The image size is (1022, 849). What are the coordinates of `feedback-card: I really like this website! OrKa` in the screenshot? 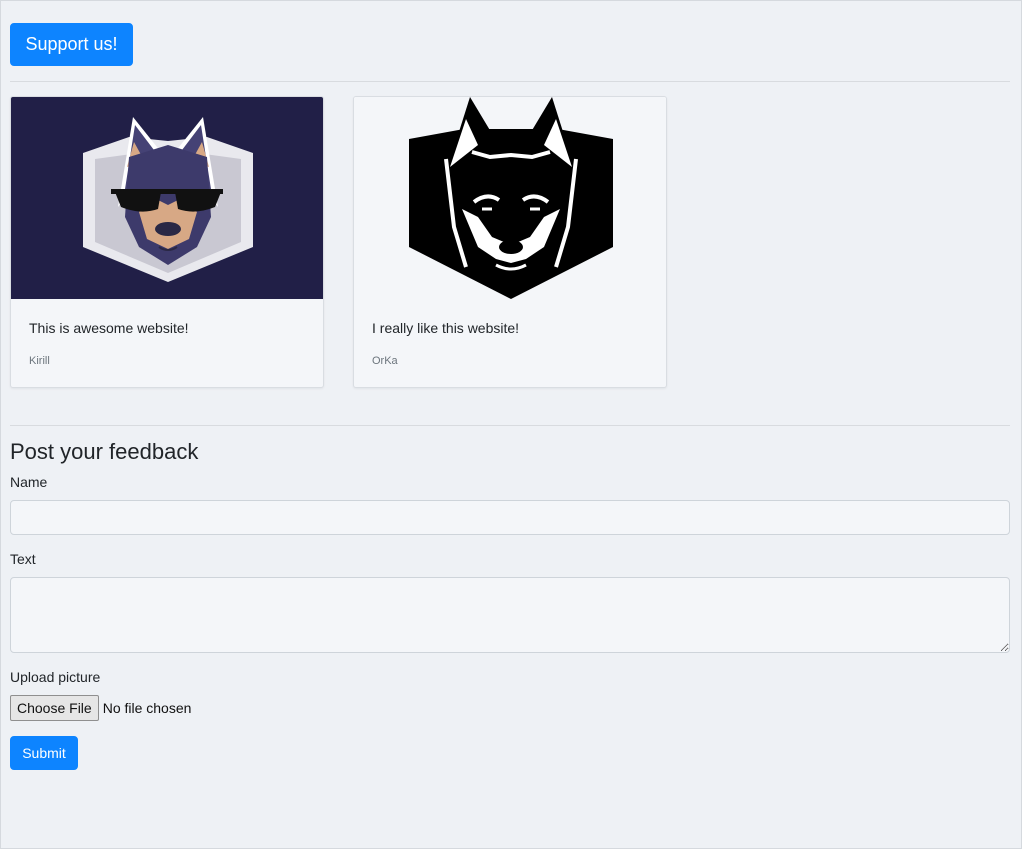 It's located at (510, 242).